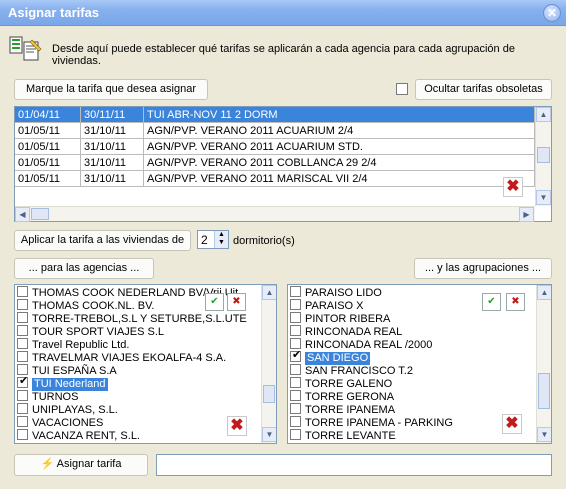  What do you see at coordinates (526, 214) in the screenshot?
I see `scroll-right-icon: ▶` at bounding box center [526, 214].